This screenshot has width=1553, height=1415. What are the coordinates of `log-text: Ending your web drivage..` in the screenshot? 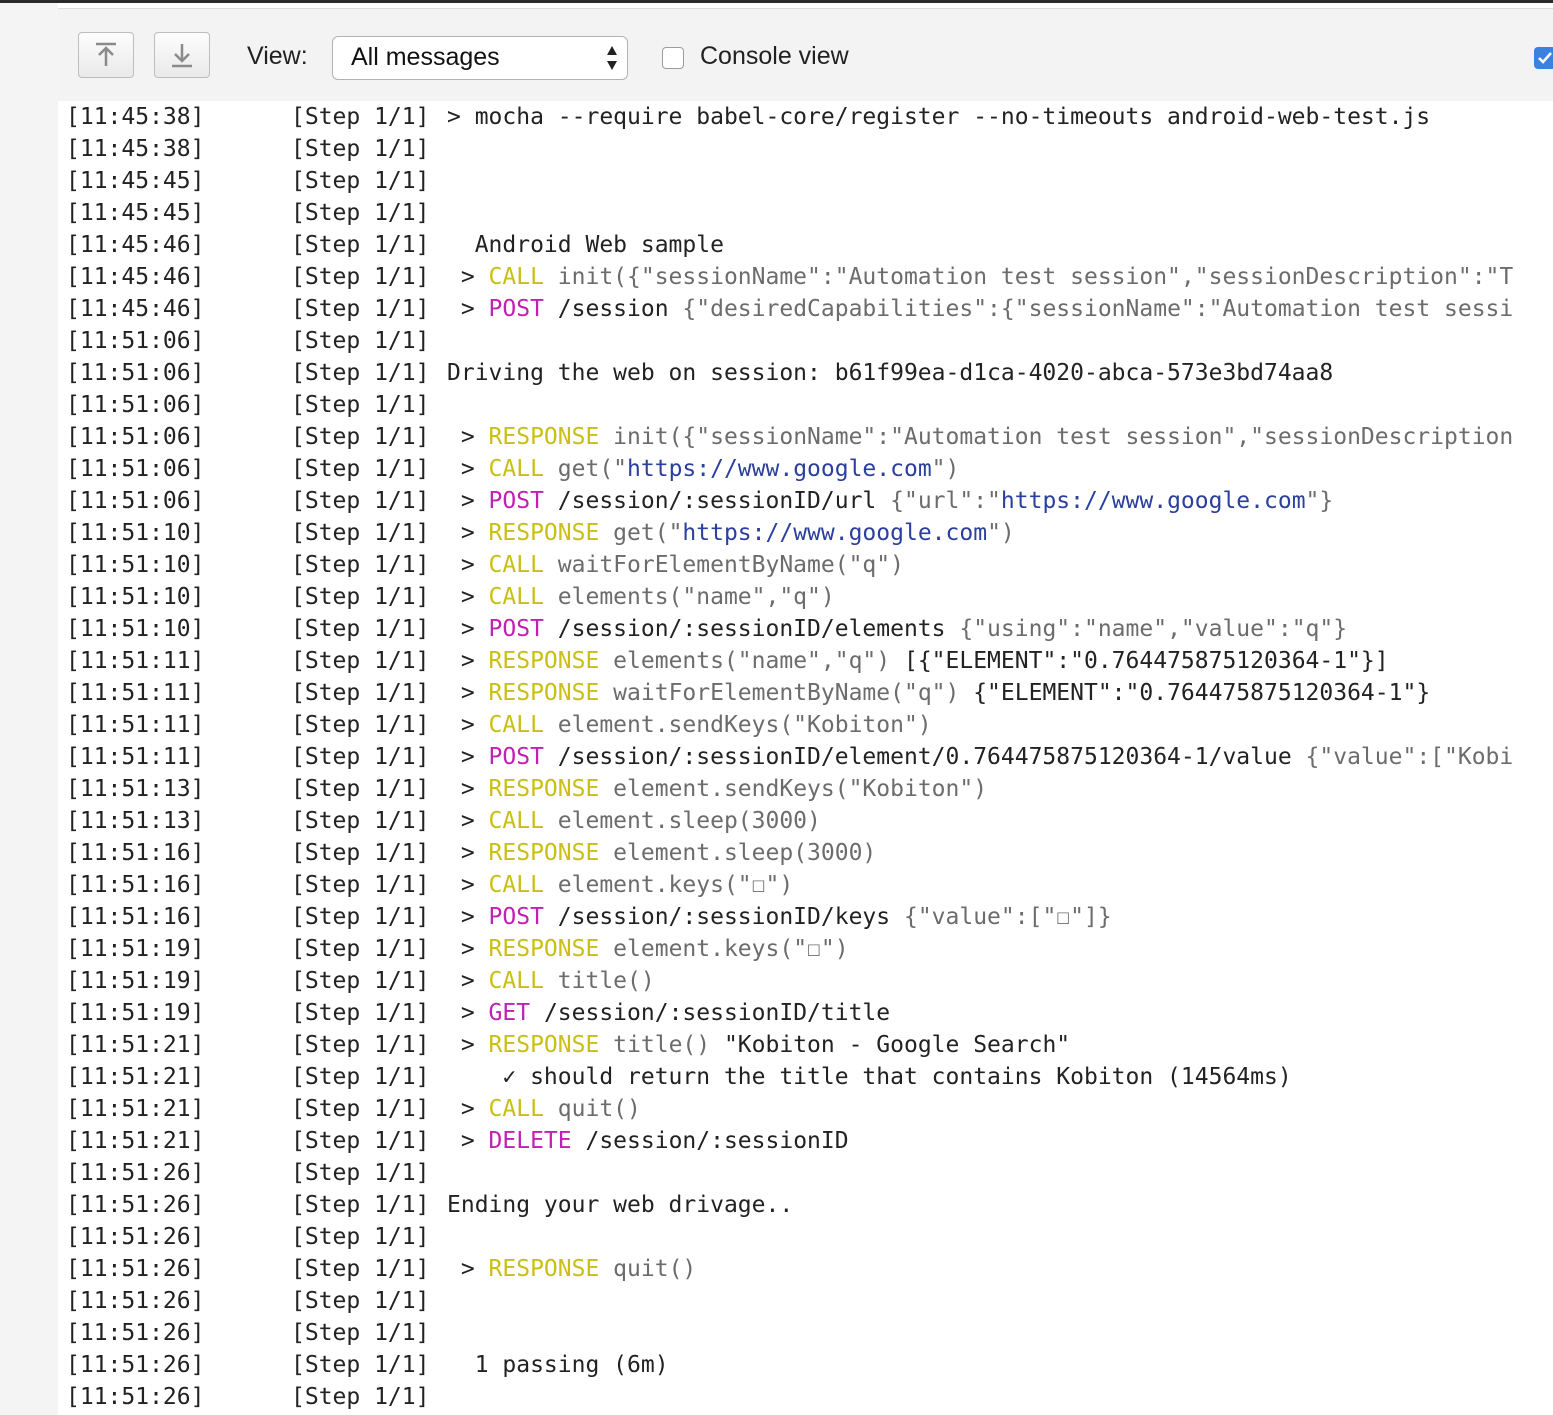 It's located at (620, 1205).